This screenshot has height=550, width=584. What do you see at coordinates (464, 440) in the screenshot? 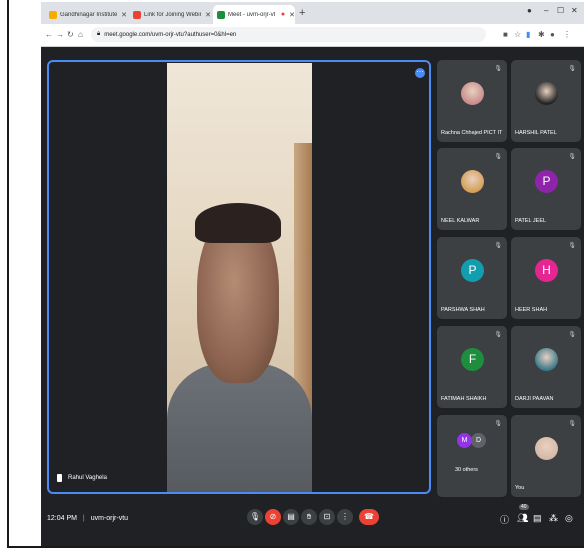
I see `avatar: M` at bounding box center [464, 440].